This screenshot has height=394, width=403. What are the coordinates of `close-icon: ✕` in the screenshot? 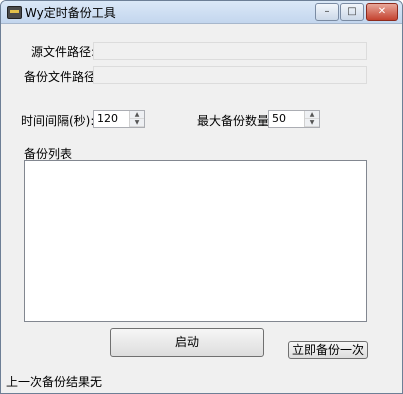 It's located at (382, 11).